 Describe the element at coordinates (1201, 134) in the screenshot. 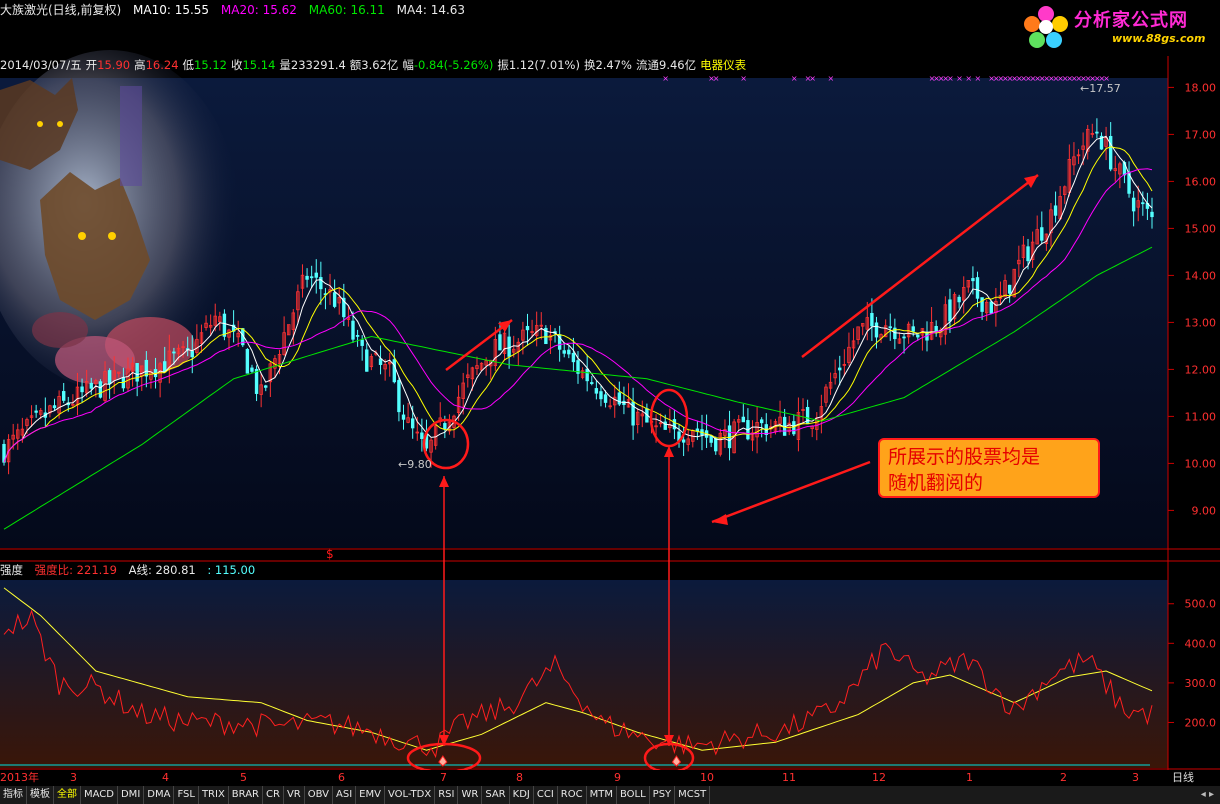

I see `y-tick-label: 17.00` at that location.